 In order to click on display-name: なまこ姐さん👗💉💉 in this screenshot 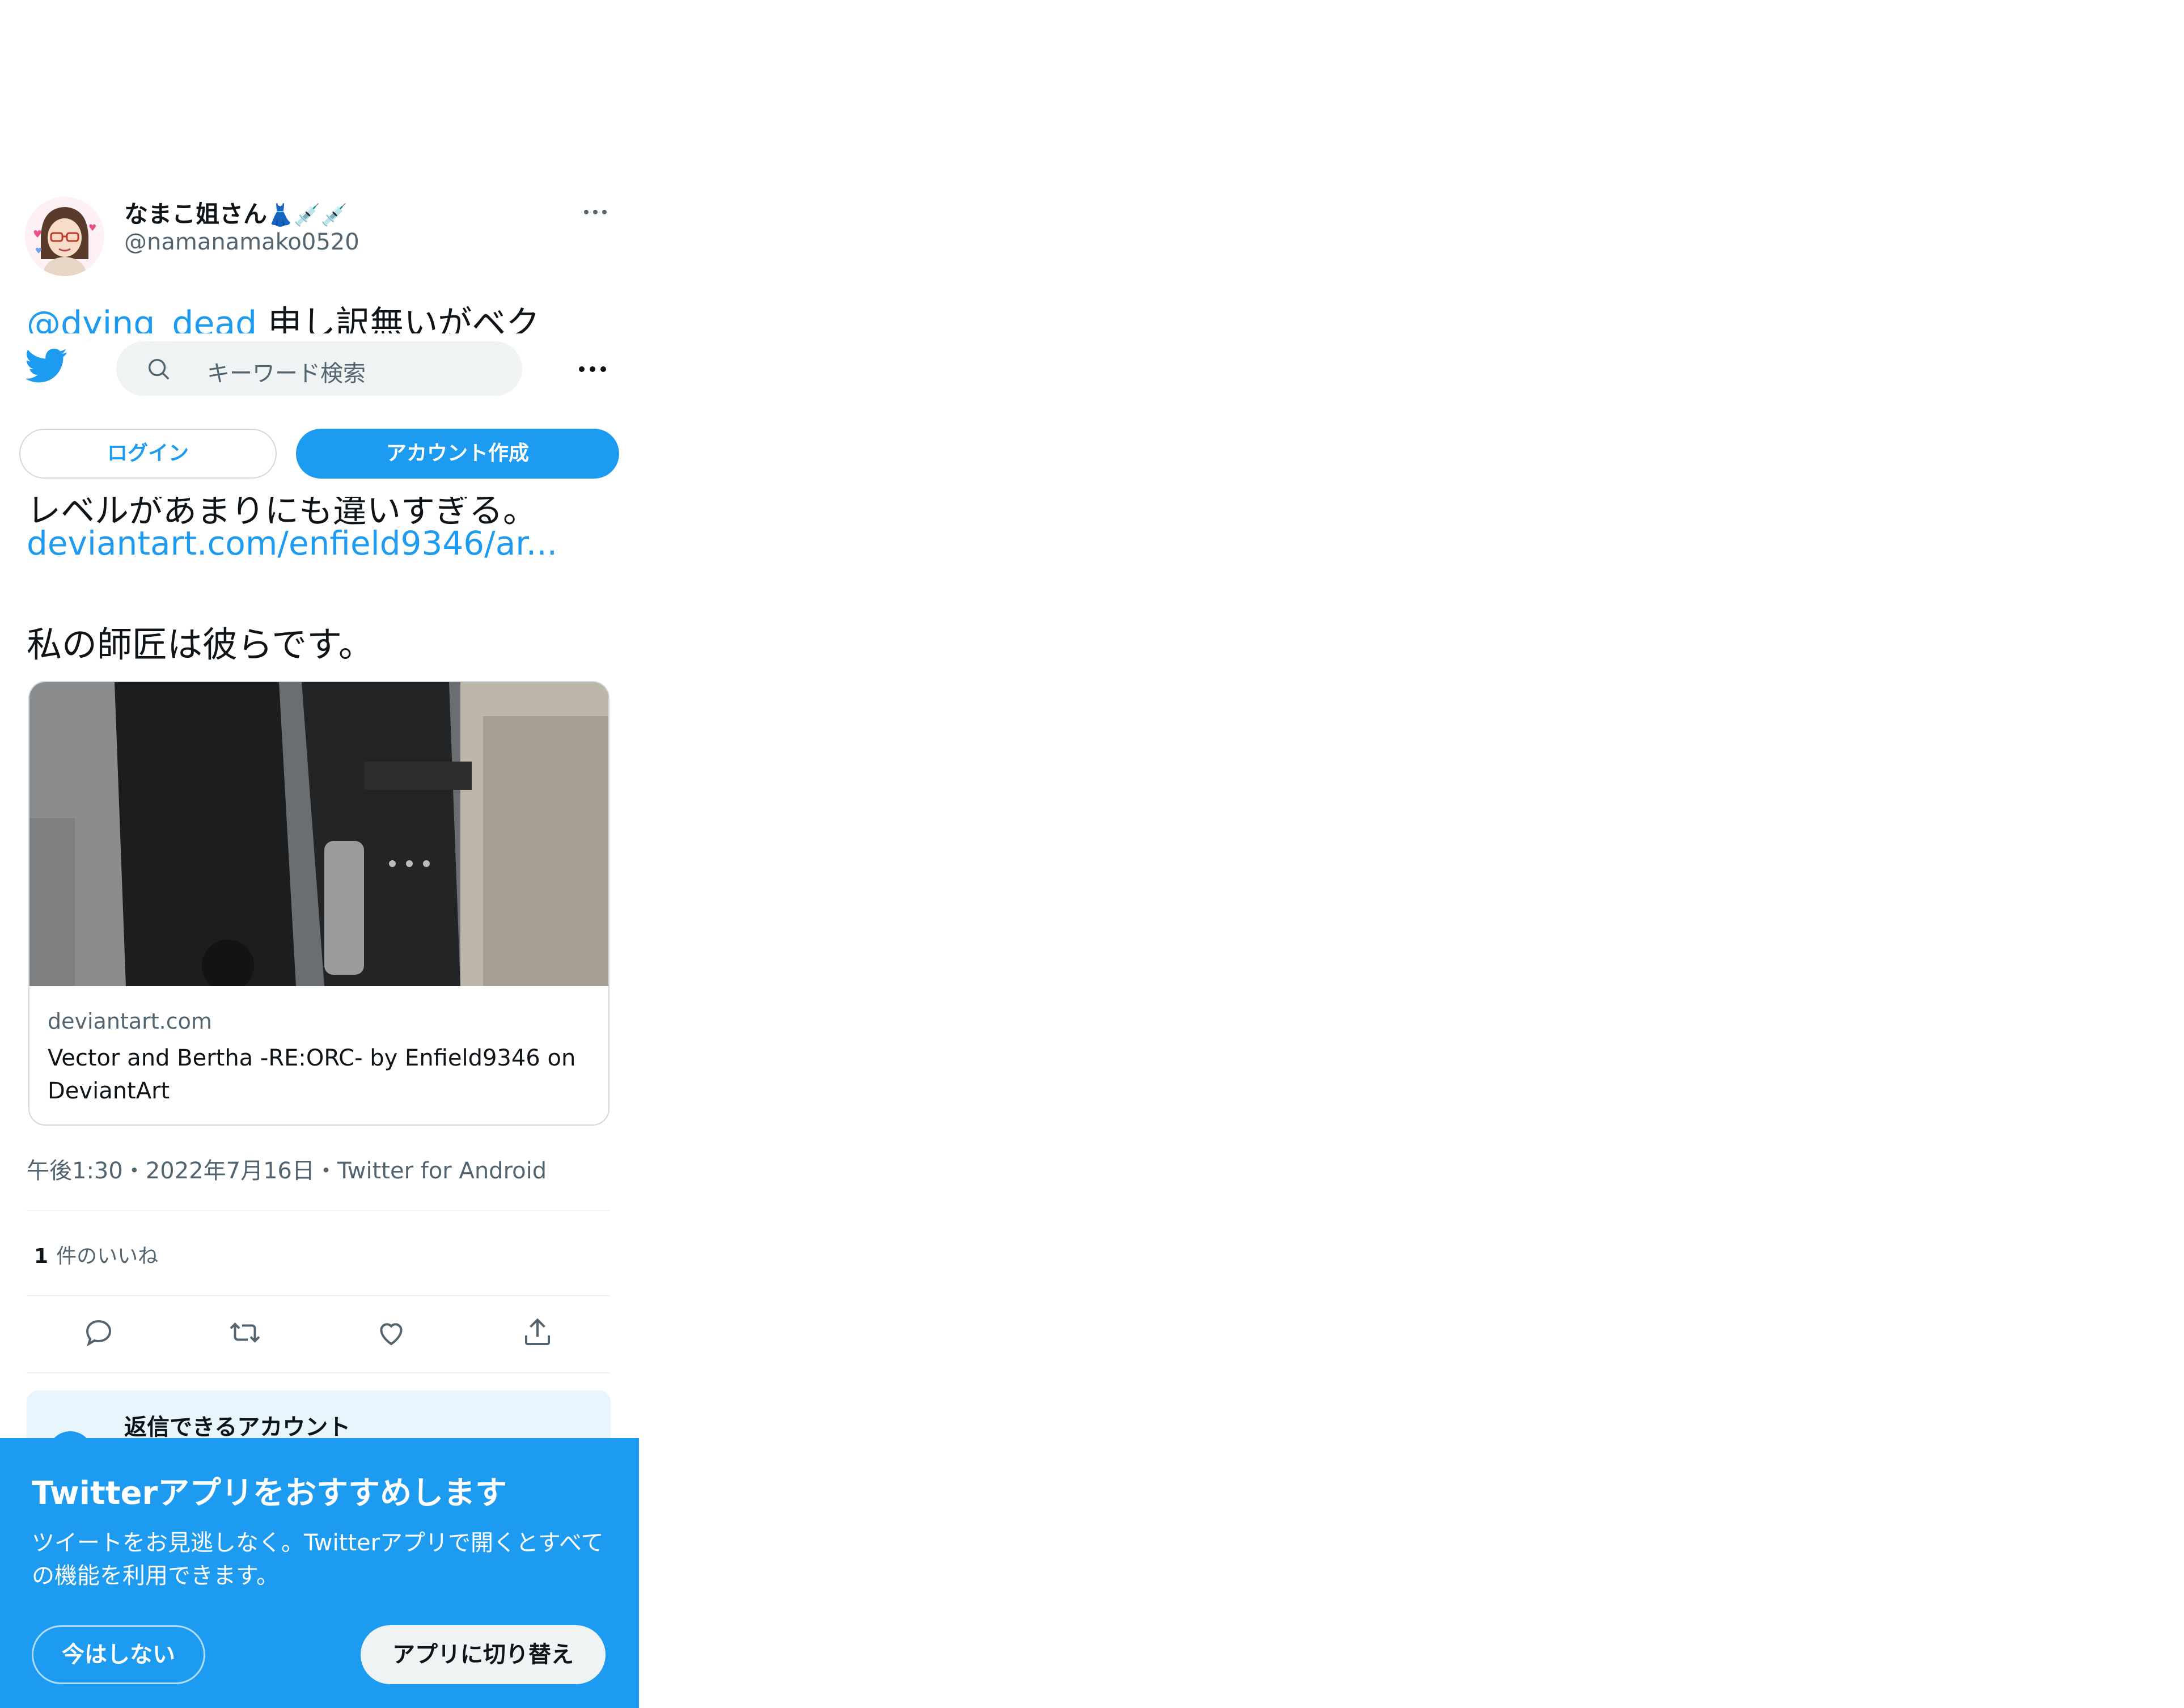, I will do `click(236, 213)`.